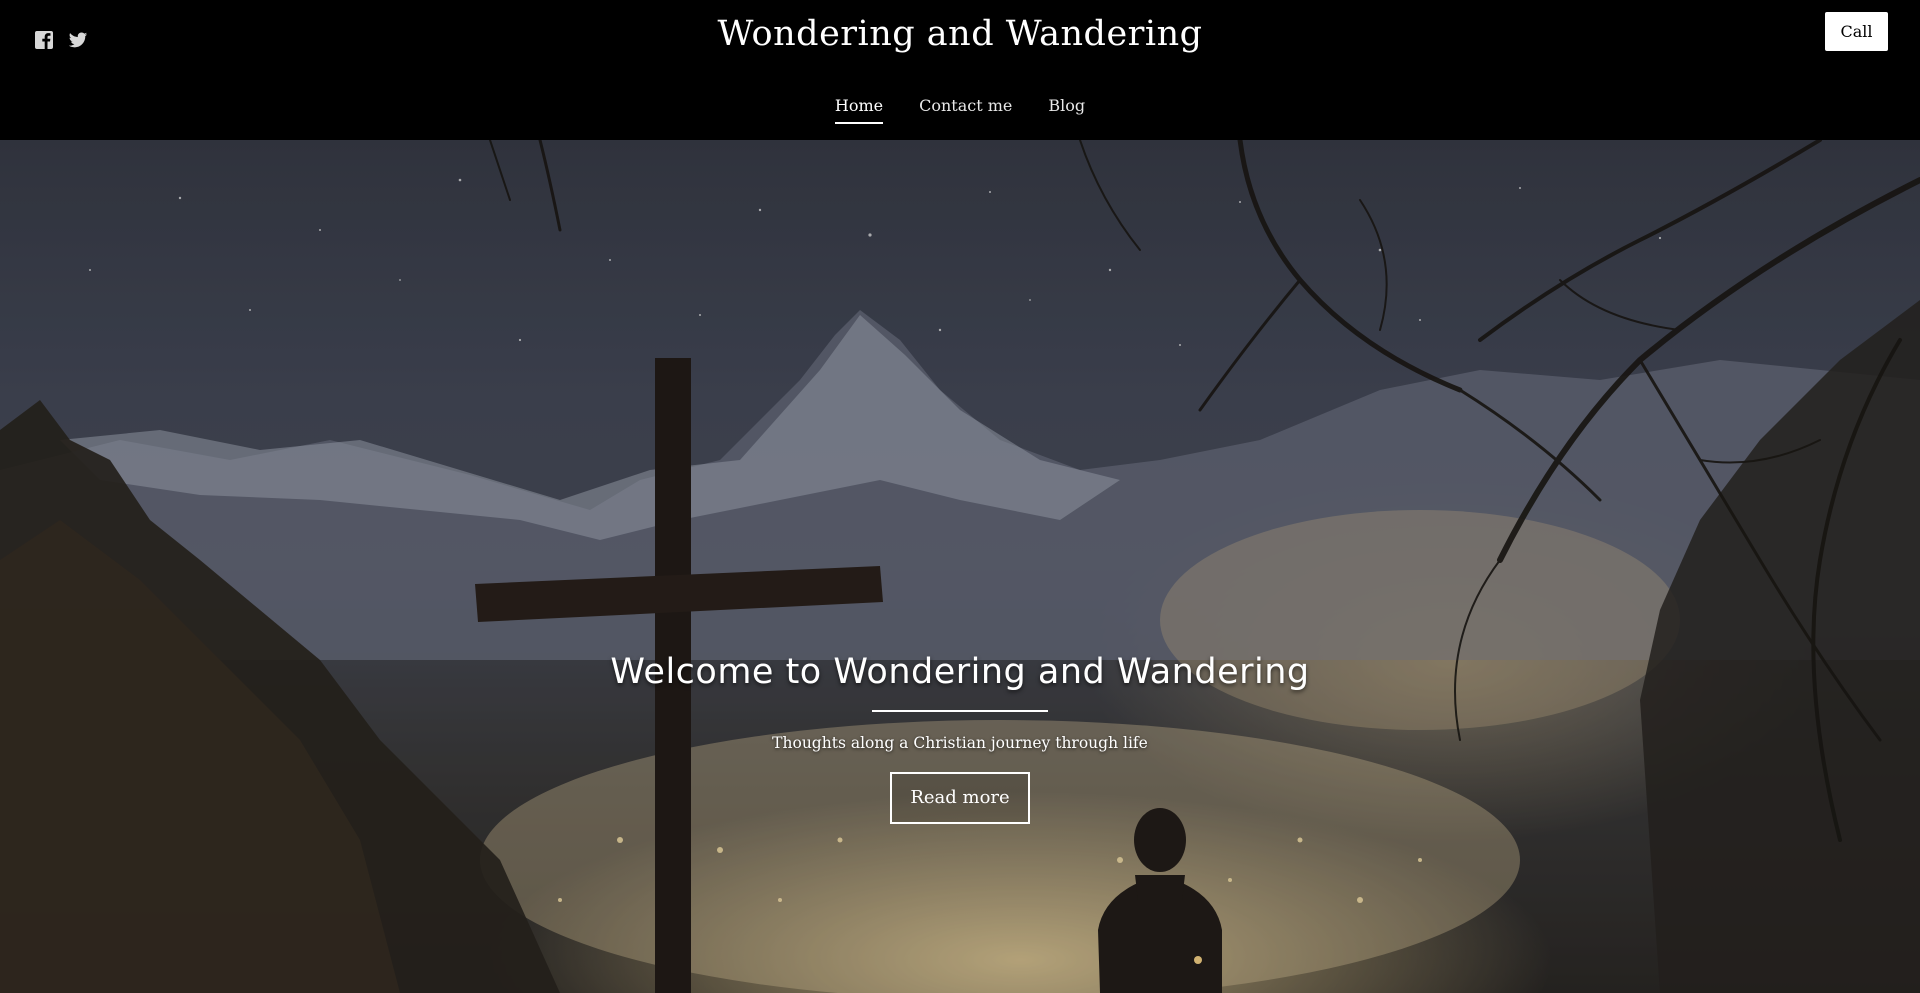 Image resolution: width=1920 pixels, height=993 pixels. What do you see at coordinates (960, 672) in the screenshot?
I see `hero-title: Welcome to Wondering and Wandering` at bounding box center [960, 672].